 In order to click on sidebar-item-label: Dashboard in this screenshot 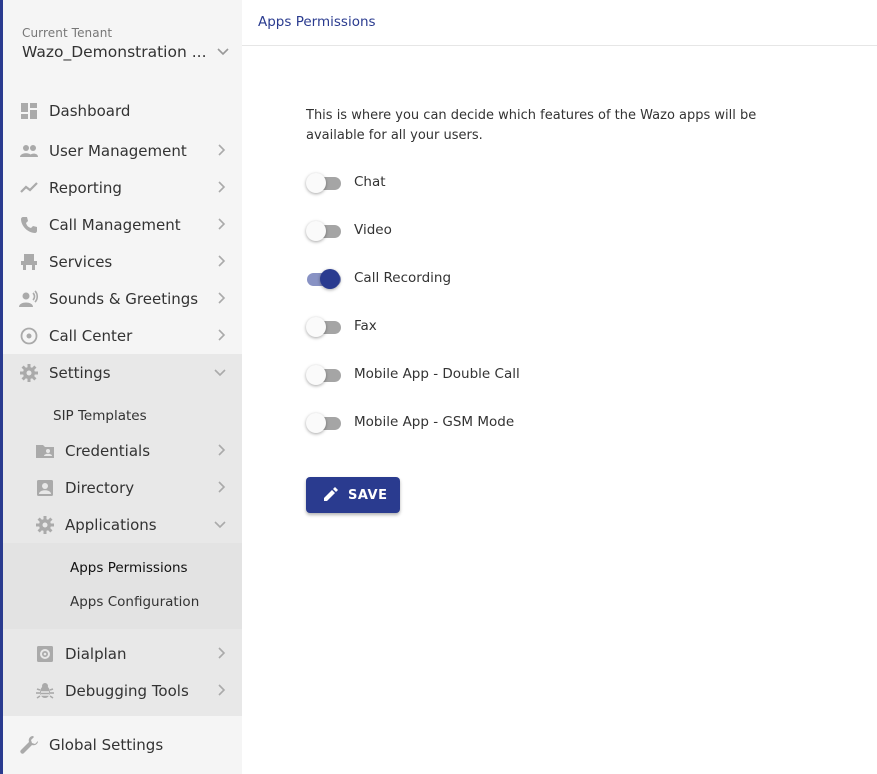, I will do `click(90, 110)`.